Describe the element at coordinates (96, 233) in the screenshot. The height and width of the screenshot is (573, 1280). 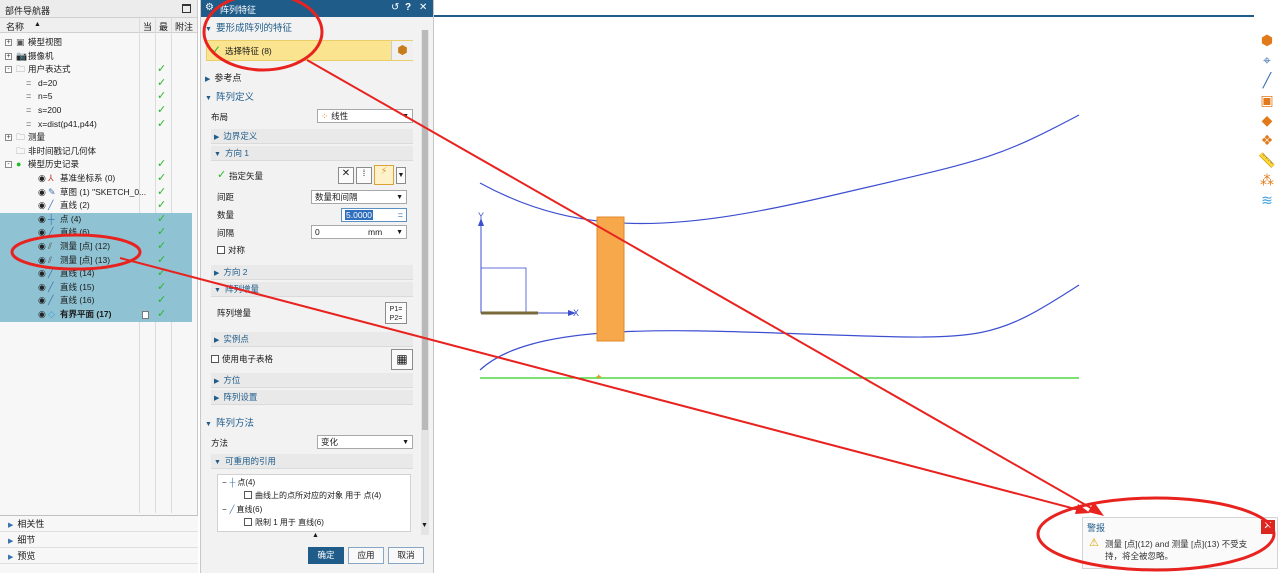
I see `tree-row: ◉ ╱ 直线 (6) ✓` at that location.